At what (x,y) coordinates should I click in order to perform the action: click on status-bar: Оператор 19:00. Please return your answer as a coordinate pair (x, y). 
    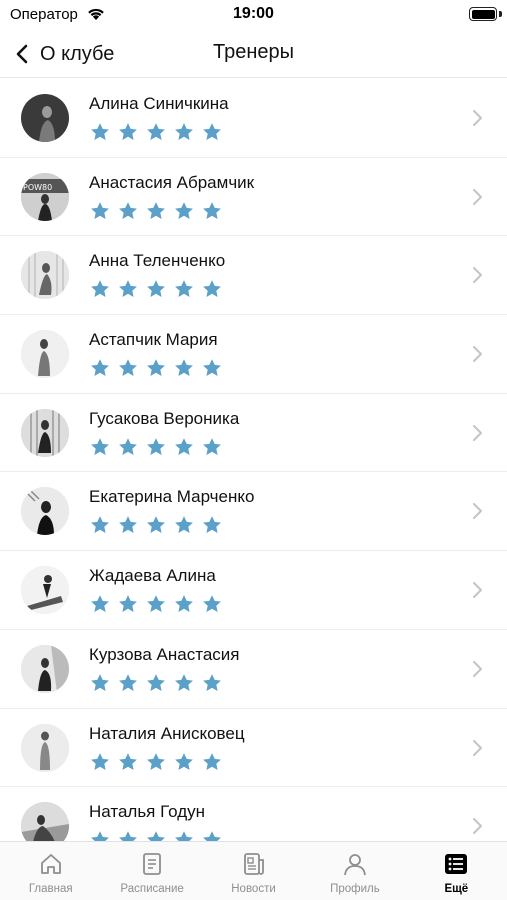
    Looking at the image, I should click on (253, 14).